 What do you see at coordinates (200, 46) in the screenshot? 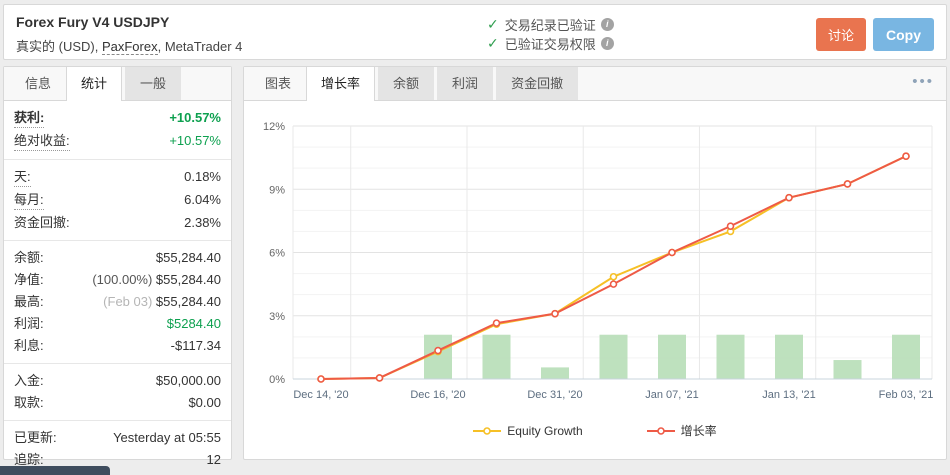
I see `platform-label: , MetaTrader 4` at bounding box center [200, 46].